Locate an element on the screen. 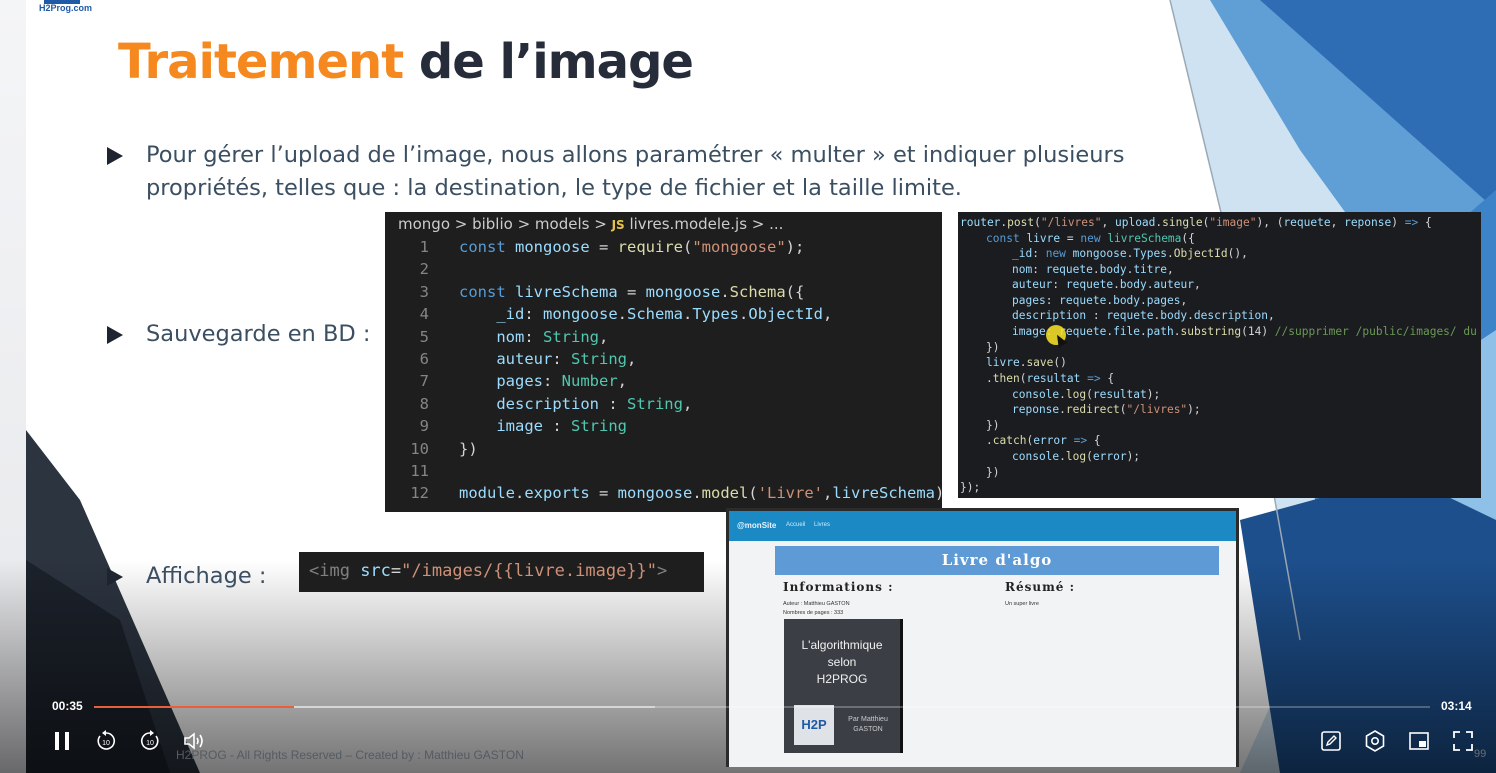 The image size is (1496, 773). img-tag-code: <img src="/images/{{livre.image}}"> is located at coordinates (488, 571).